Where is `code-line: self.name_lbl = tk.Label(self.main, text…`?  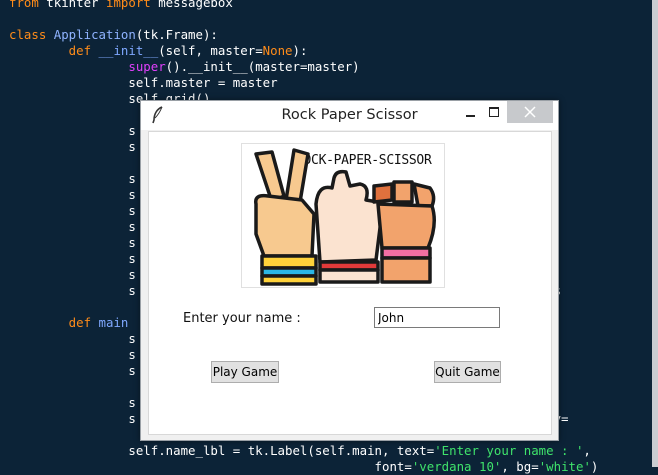
code-line: self.name_lbl = tk.Label(self.main, text… is located at coordinates (300, 450).